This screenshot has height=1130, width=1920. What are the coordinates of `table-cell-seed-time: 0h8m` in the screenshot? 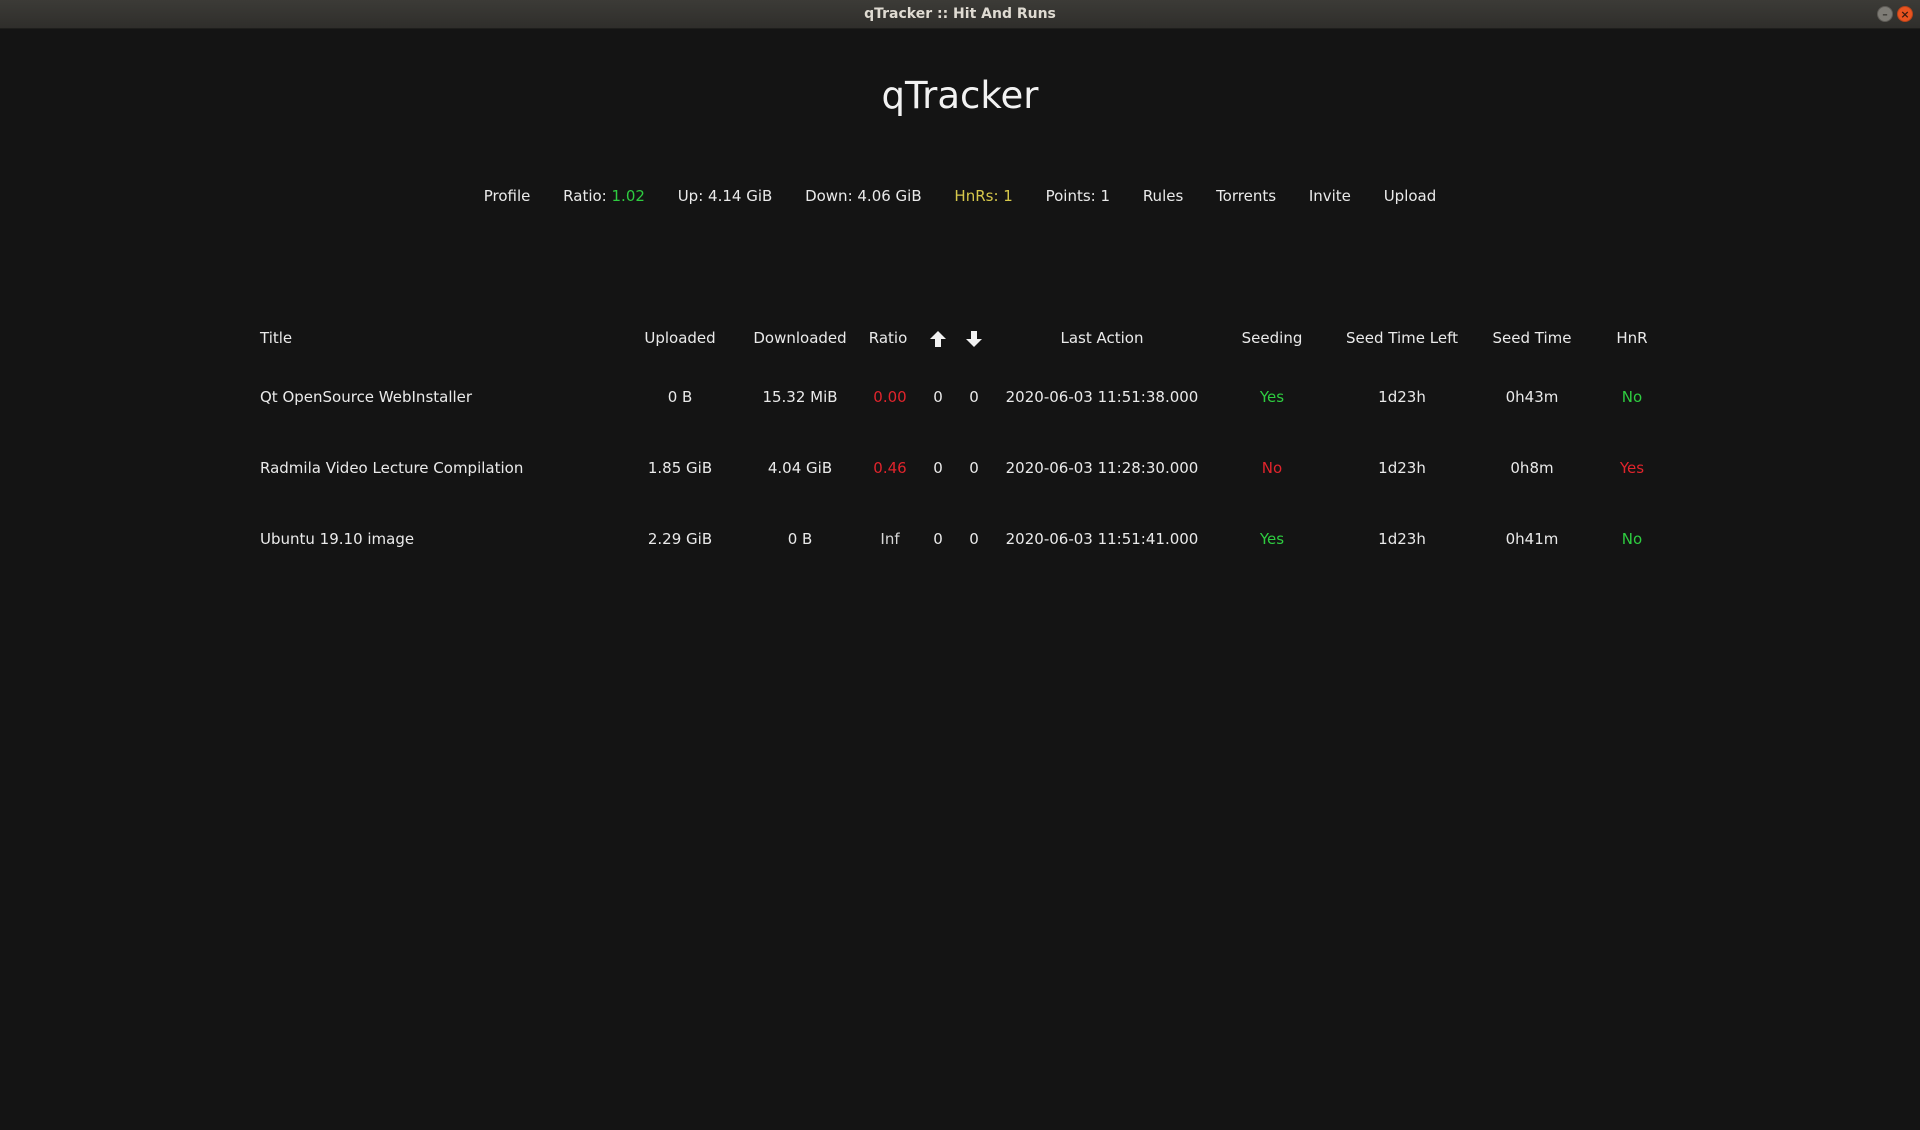 It's located at (1532, 468).